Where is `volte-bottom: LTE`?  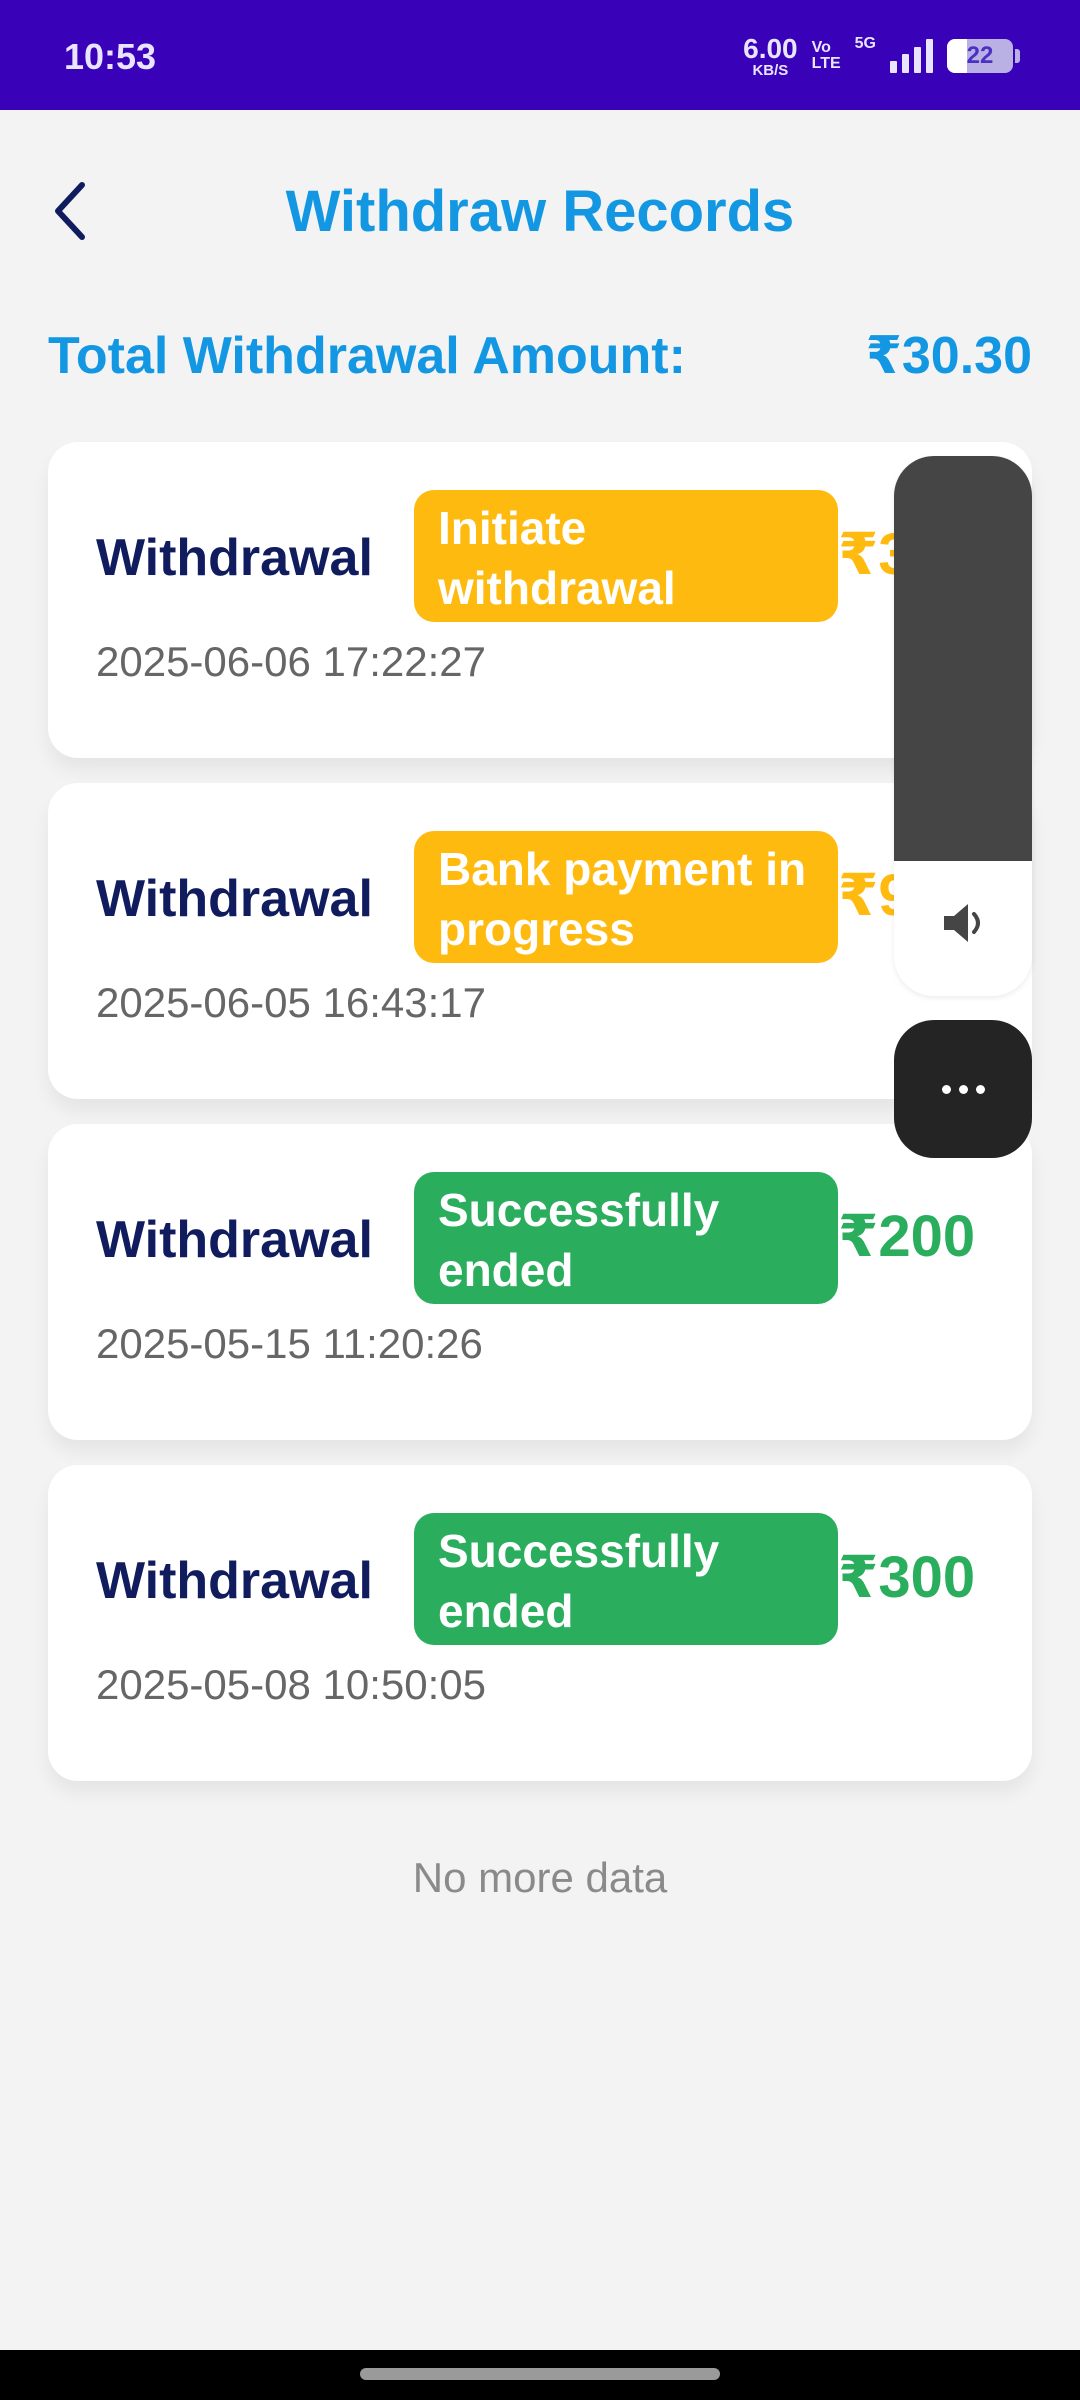 volte-bottom: LTE is located at coordinates (826, 63).